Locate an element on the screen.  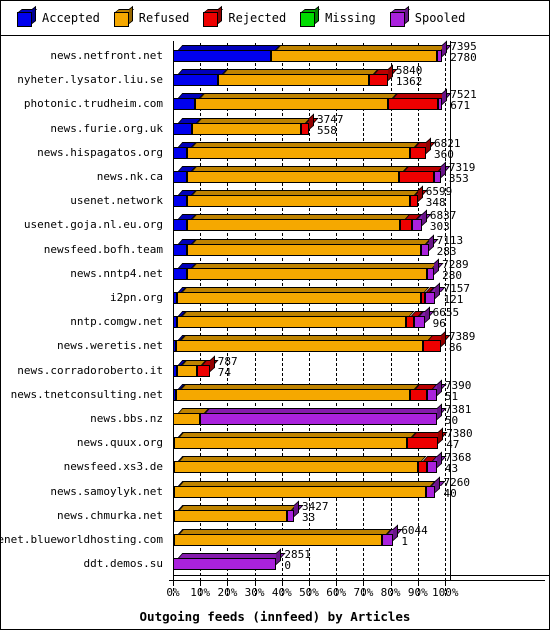
y-axis-label: newsfeed.bofh.team is located at coordinates (103, 249).